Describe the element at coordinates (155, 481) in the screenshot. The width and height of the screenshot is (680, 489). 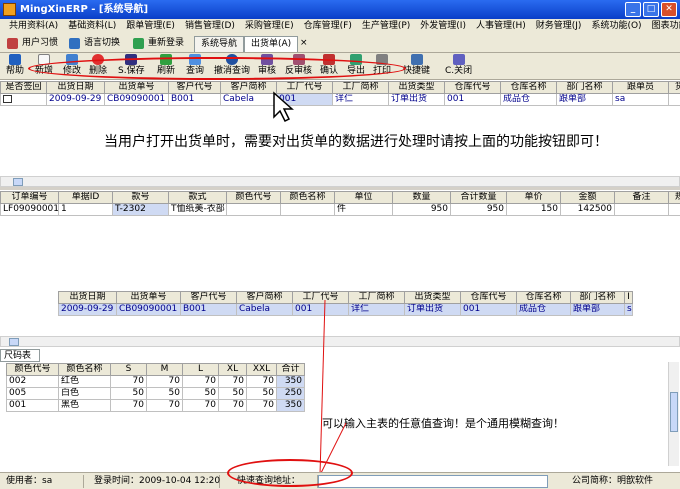
I see `status-login-time: 登录时间：2009-10-04 12:20` at that location.